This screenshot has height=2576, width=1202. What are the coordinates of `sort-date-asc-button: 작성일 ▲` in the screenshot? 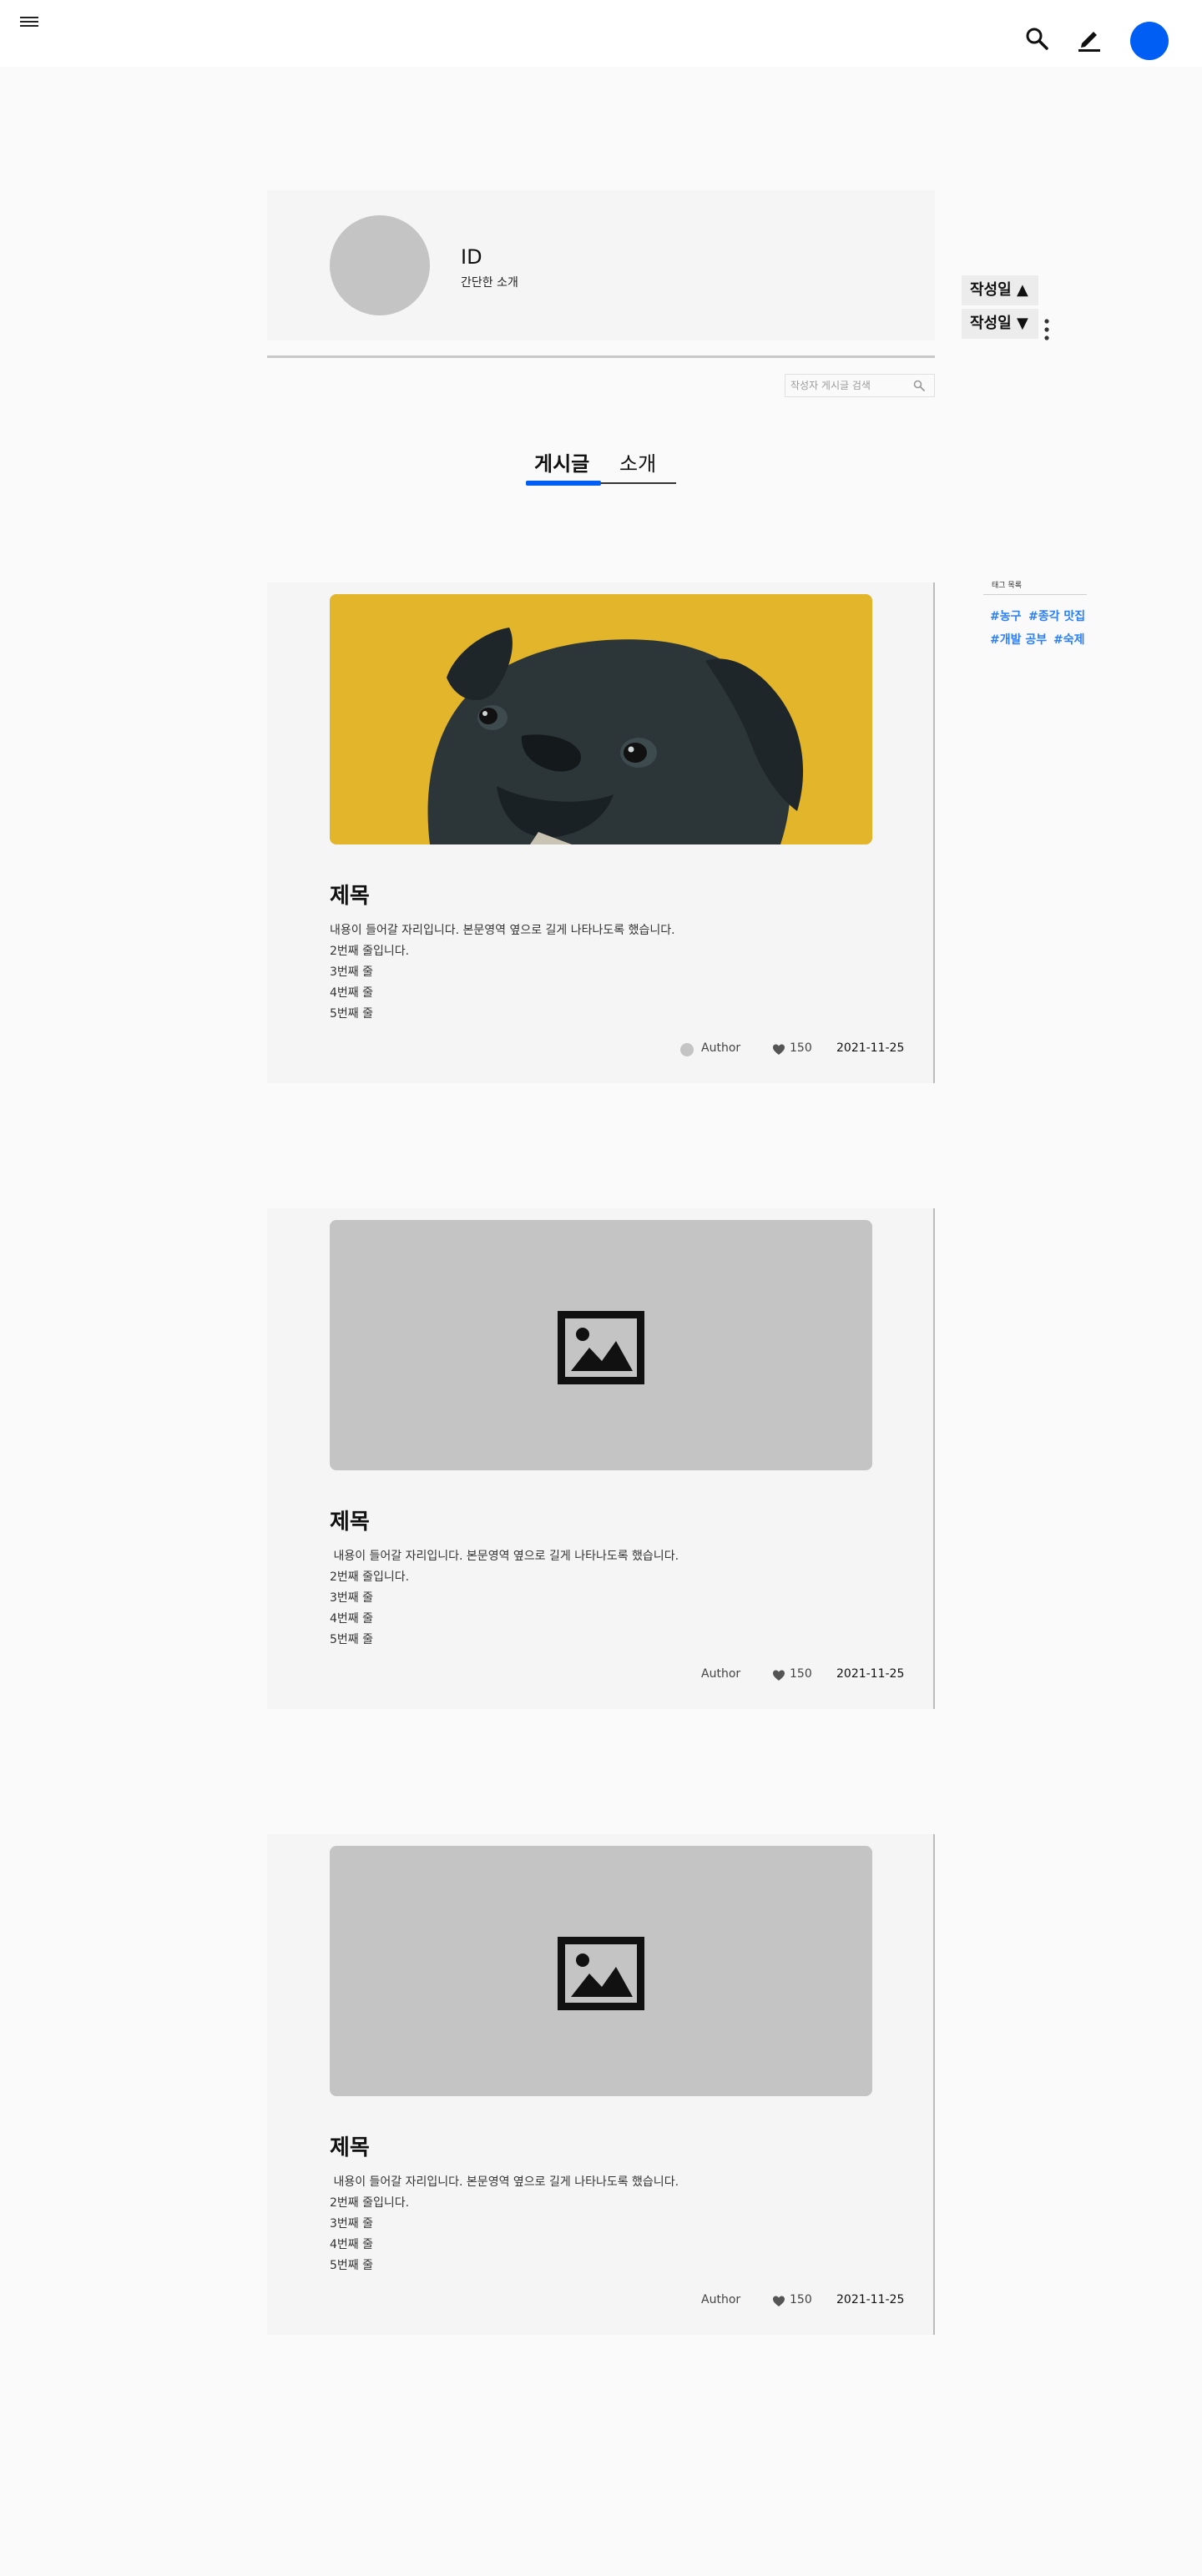 It's located at (1000, 290).